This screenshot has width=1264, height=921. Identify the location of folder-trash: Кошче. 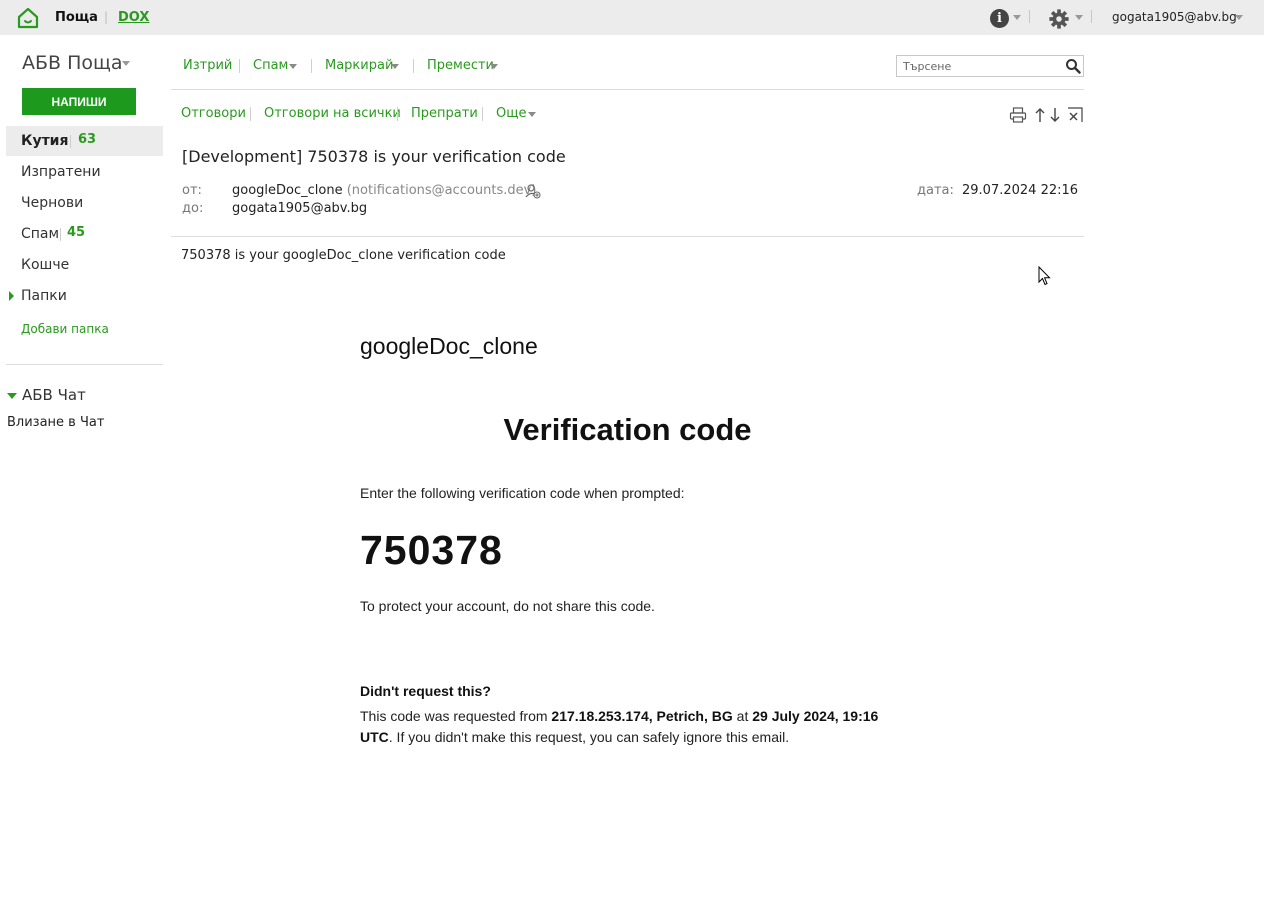
(84, 265).